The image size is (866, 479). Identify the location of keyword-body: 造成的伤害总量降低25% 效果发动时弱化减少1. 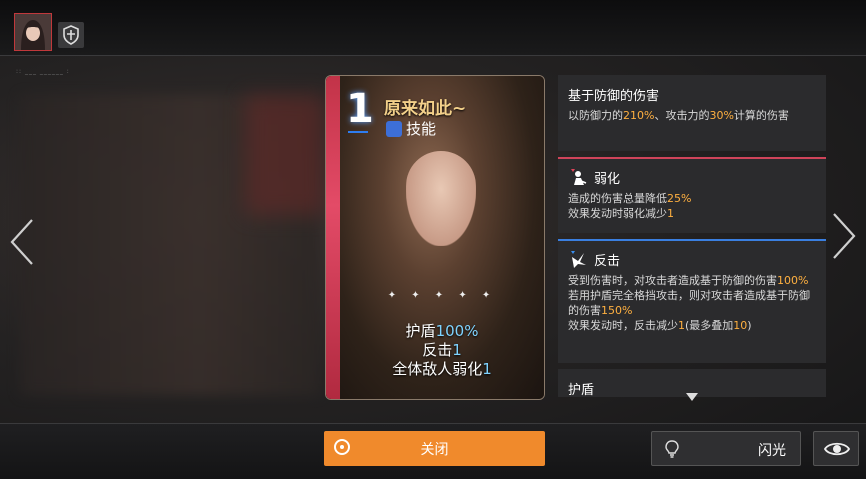
(630, 206).